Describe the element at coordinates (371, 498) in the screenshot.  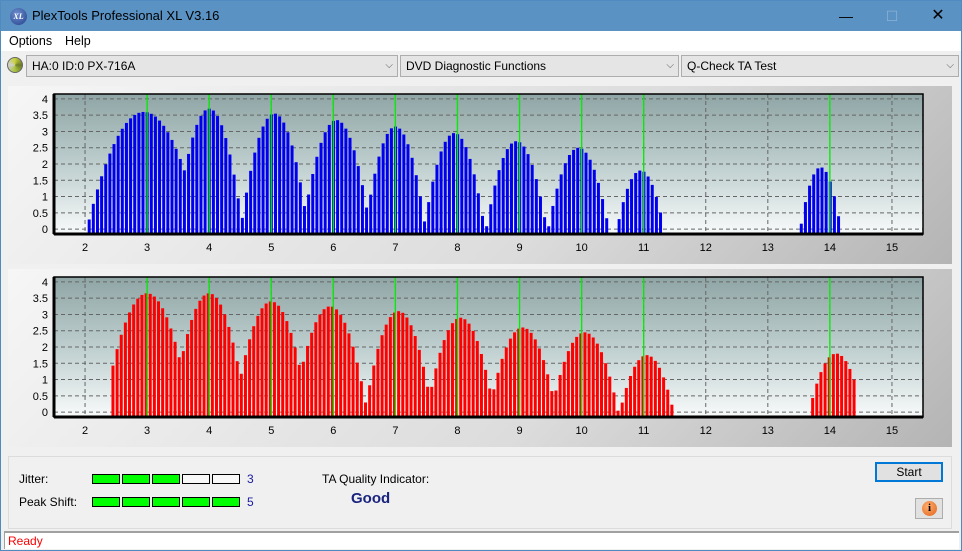
I see `ta-quality-value: Good` at that location.